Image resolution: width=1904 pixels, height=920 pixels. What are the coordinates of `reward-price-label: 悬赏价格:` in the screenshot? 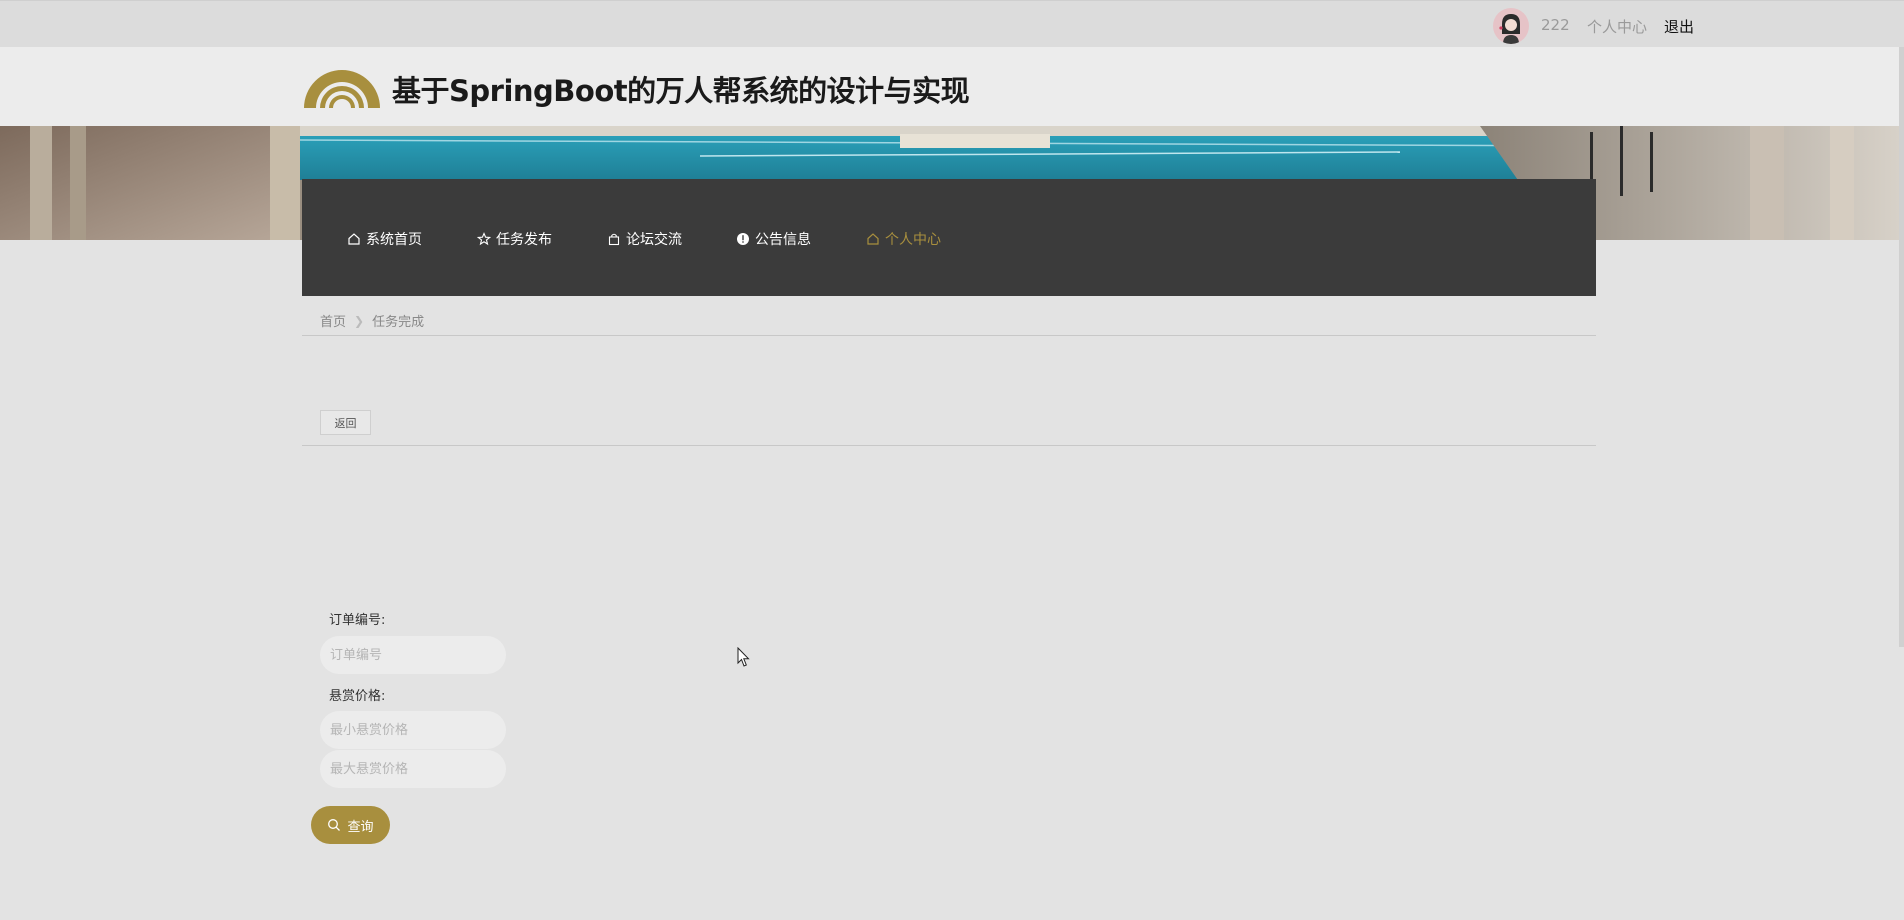 It's located at (357, 696).